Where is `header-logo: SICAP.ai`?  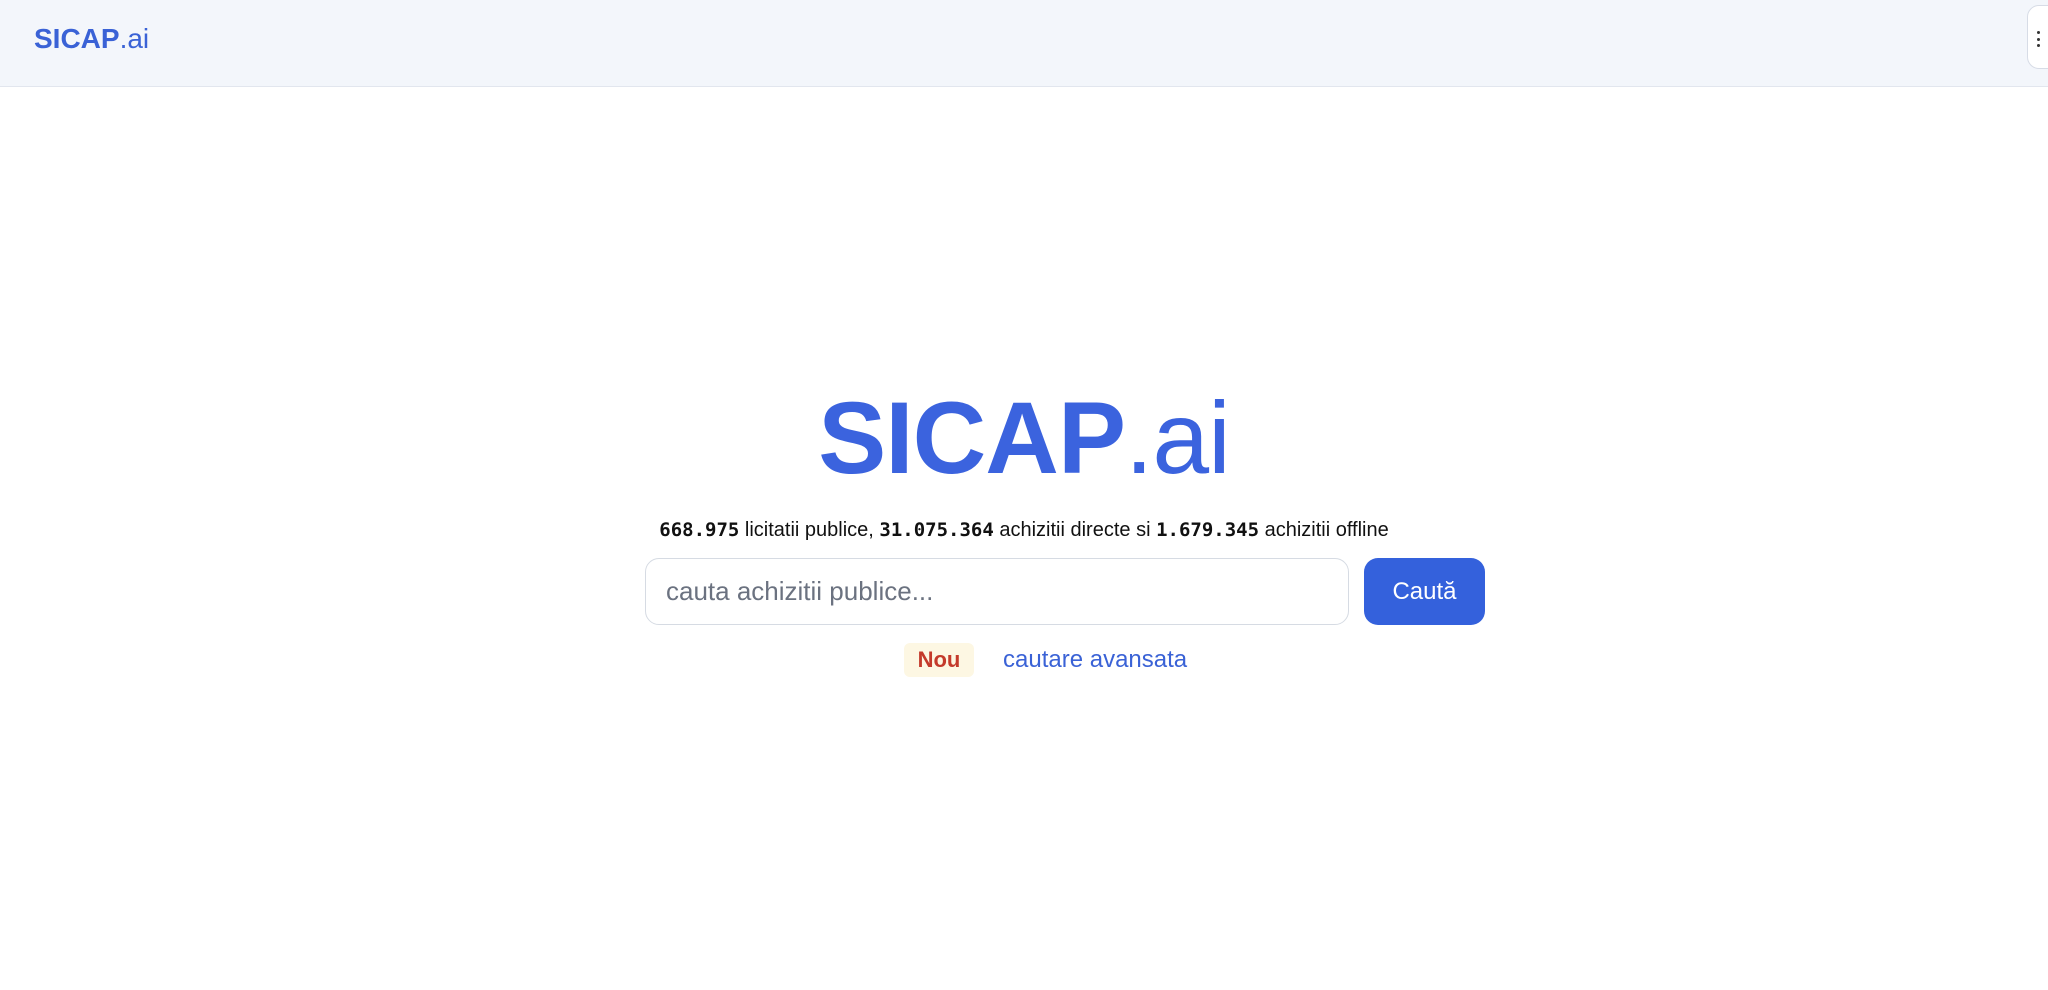
header-logo: SICAP.ai is located at coordinates (91, 39).